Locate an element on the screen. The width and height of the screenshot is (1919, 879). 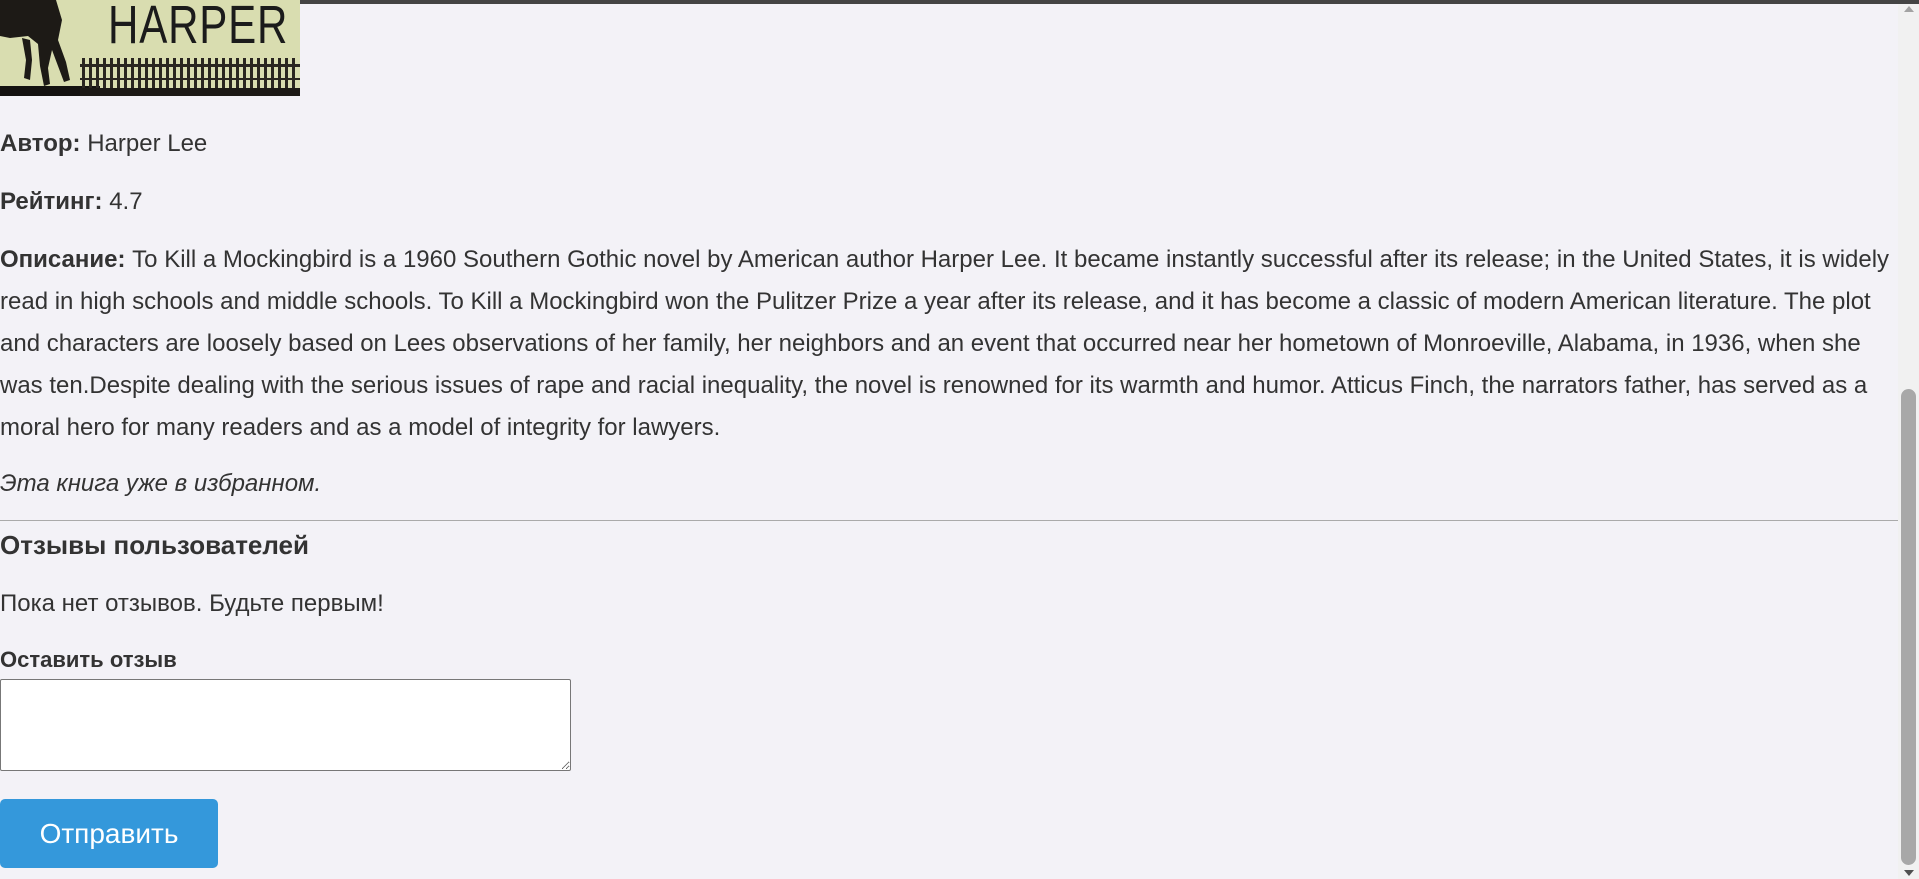
scroll-up-arrow-icon is located at coordinates (1909, 9).